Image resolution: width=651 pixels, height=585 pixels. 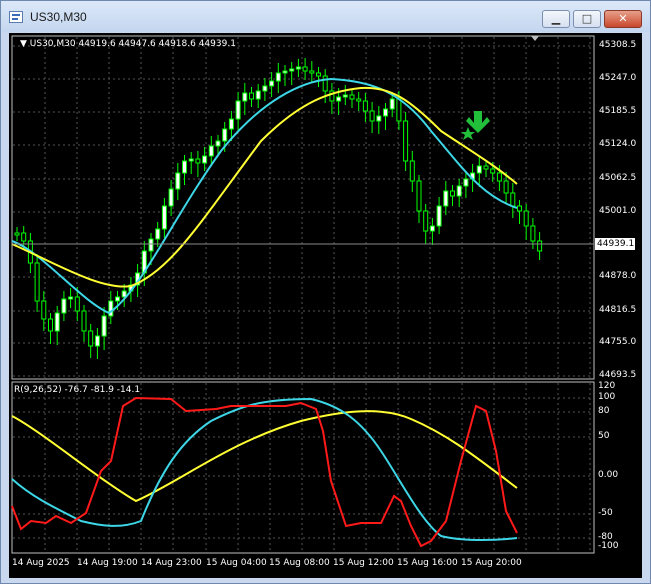 I want to click on price-axis-label: 45001.0, so click(x=618, y=211).